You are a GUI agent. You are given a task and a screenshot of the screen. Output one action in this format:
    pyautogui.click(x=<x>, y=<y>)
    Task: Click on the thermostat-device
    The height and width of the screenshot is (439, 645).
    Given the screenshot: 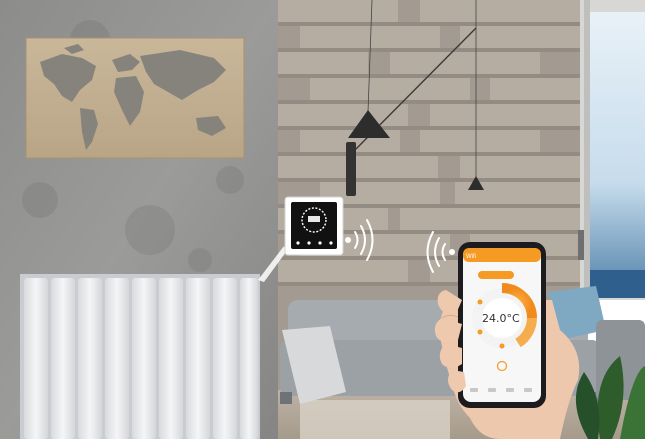 What is the action you would take?
    pyautogui.click(x=314, y=226)
    